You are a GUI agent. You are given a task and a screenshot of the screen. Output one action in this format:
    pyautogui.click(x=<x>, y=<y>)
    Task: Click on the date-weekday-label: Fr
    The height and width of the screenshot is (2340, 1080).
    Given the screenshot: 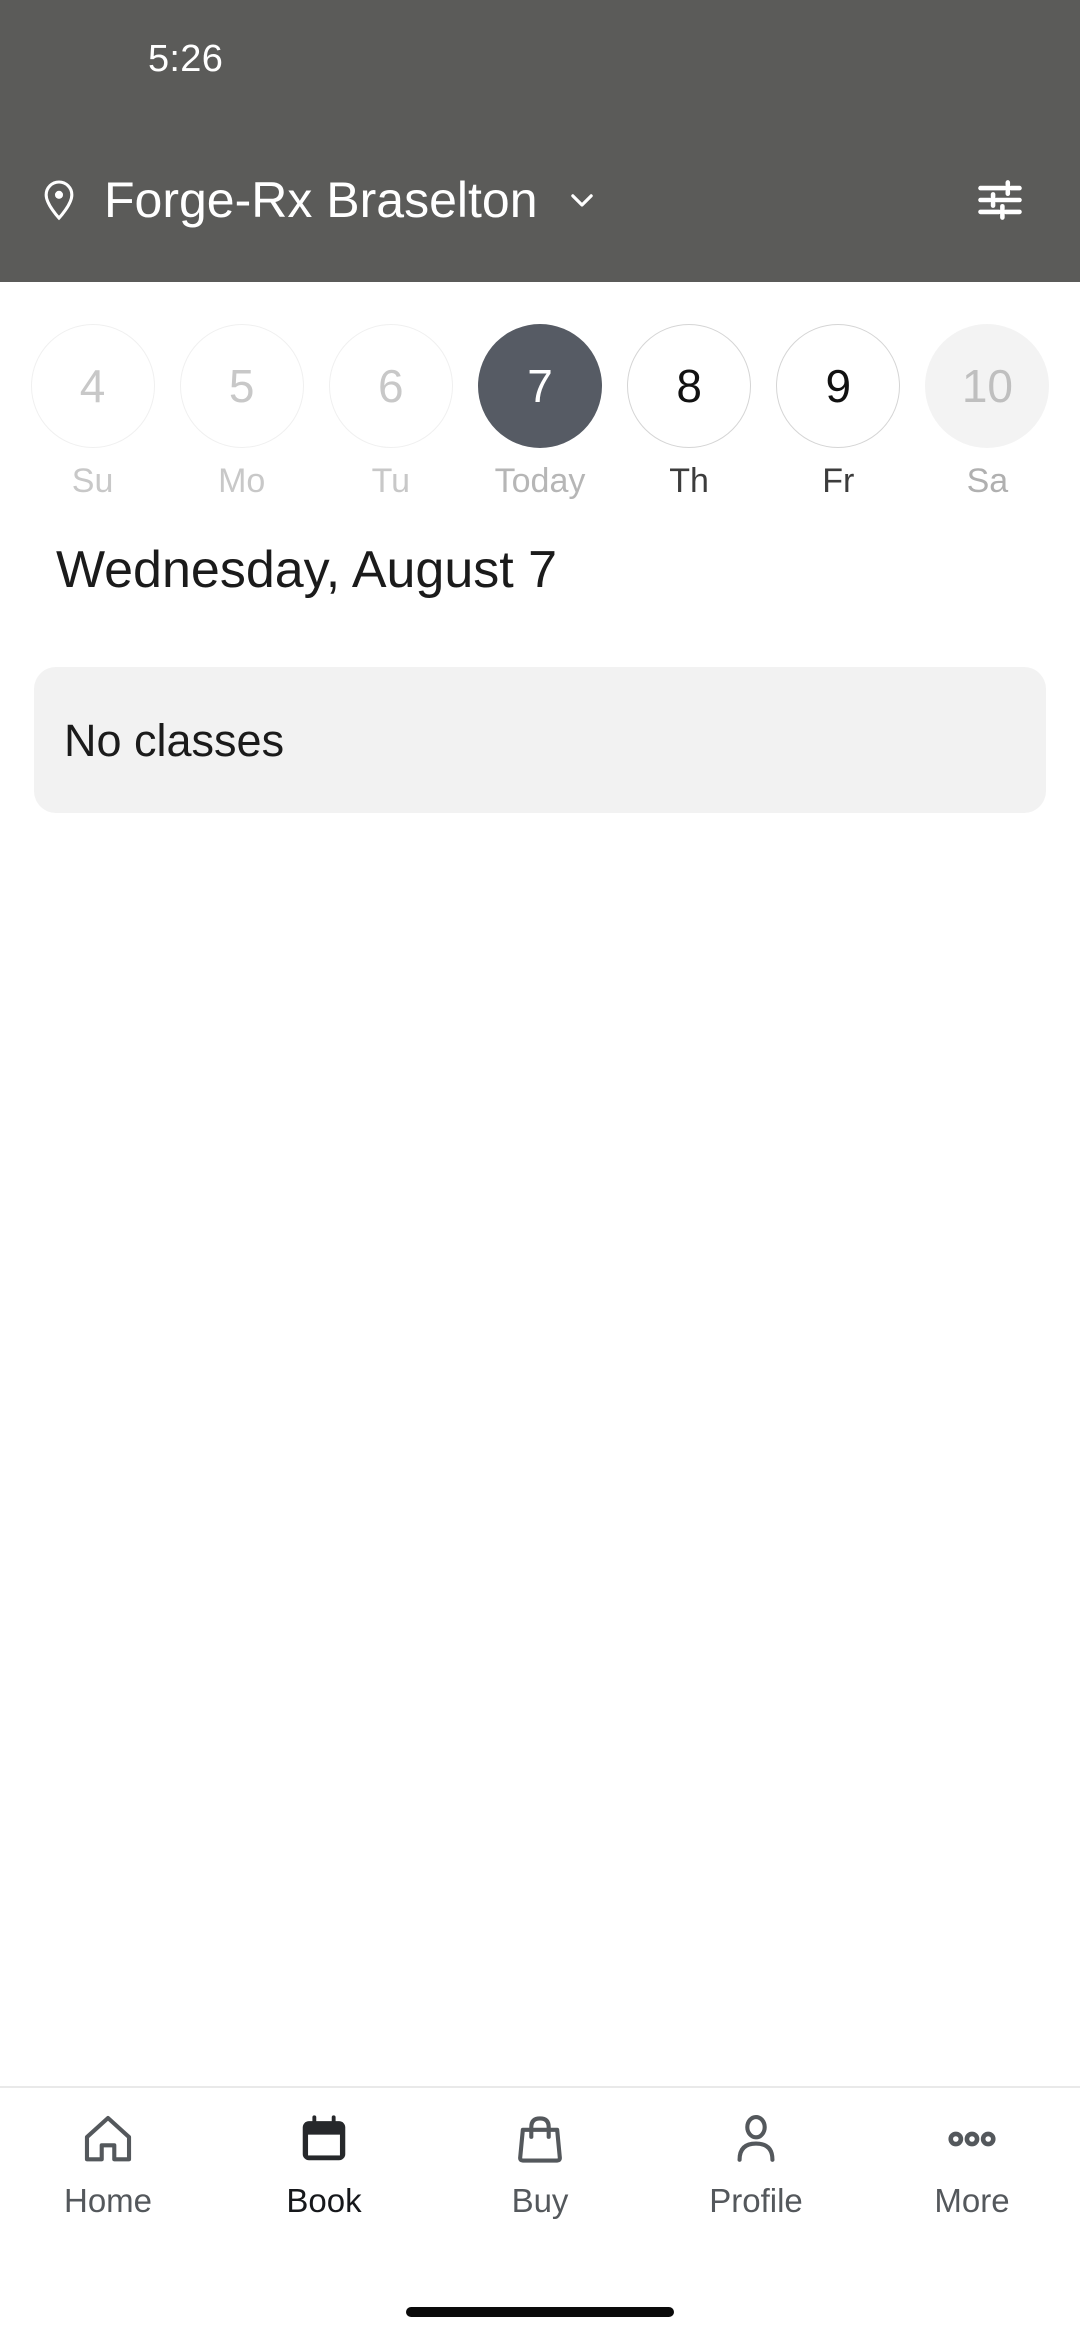 What is the action you would take?
    pyautogui.click(x=838, y=481)
    